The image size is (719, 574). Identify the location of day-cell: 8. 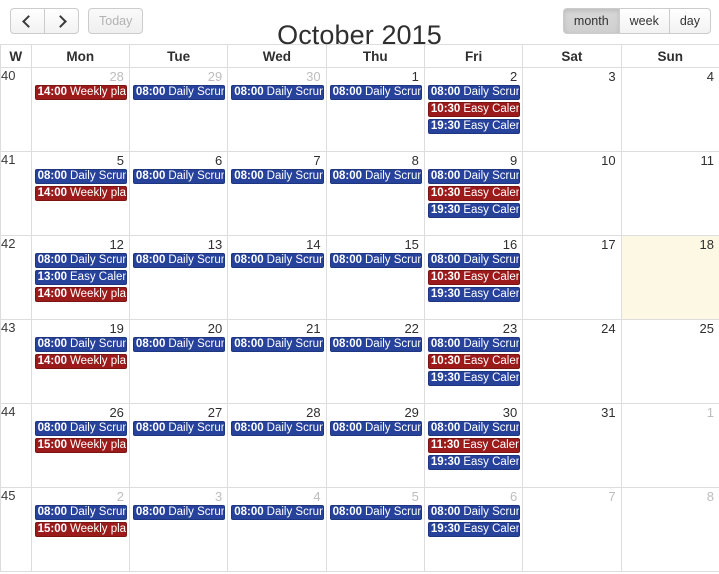
(670, 529).